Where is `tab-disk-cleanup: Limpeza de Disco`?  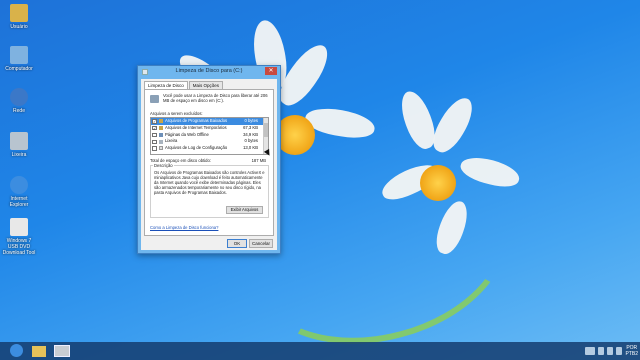
tab-disk-cleanup: Limpeza de Disco is located at coordinates (166, 85).